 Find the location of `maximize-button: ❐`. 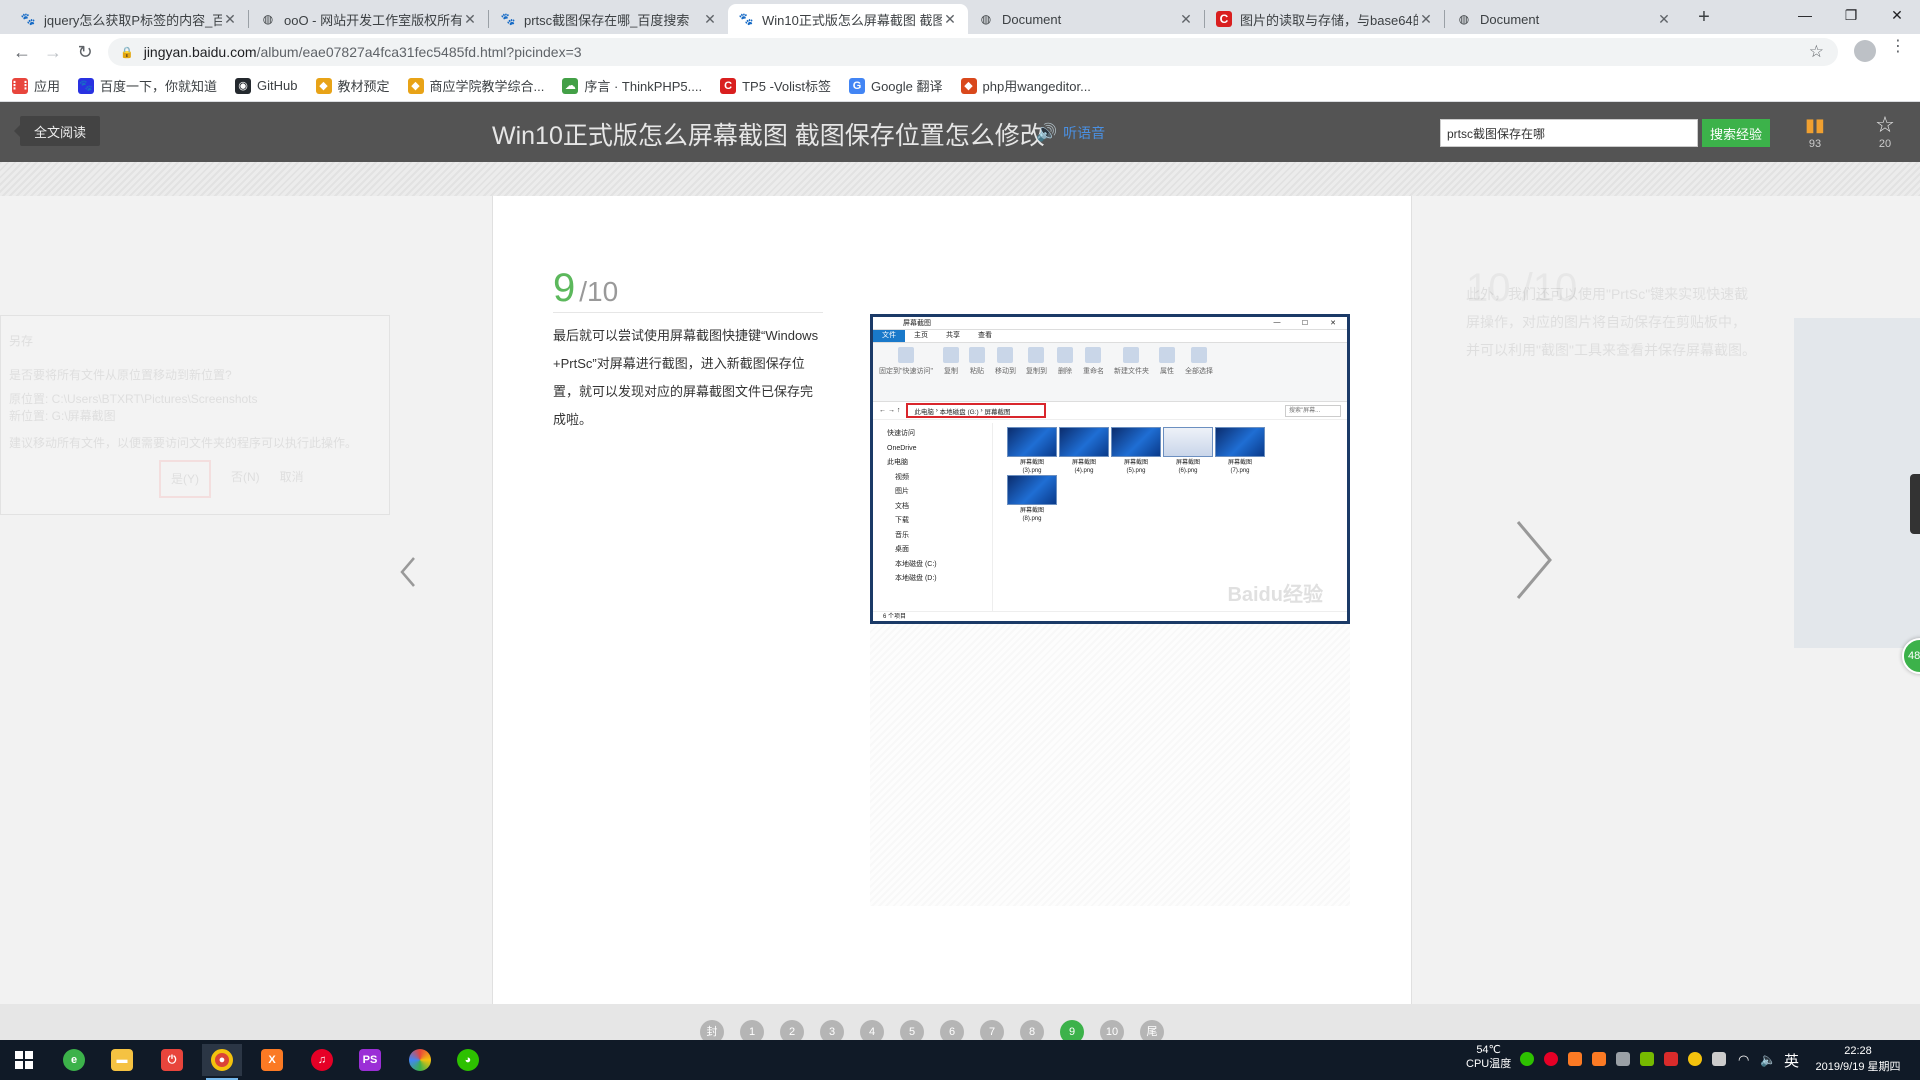

maximize-button: ❐ is located at coordinates (1851, 15).